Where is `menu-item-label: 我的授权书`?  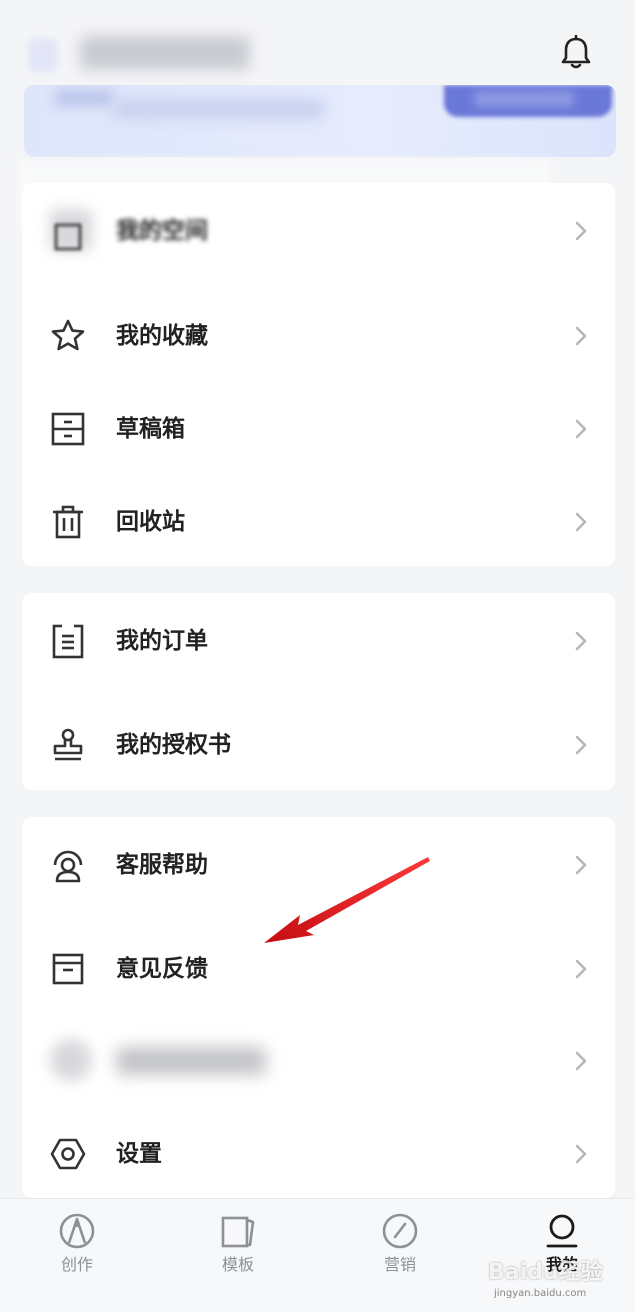 menu-item-label: 我的授权书 is located at coordinates (173, 745).